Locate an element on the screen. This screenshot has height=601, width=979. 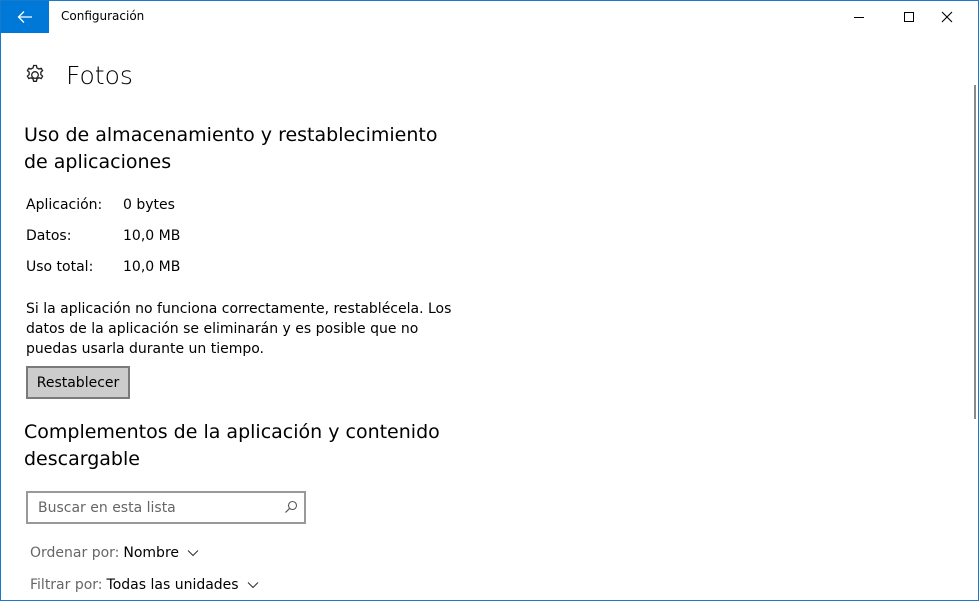
search-input is located at coordinates (153, 507).